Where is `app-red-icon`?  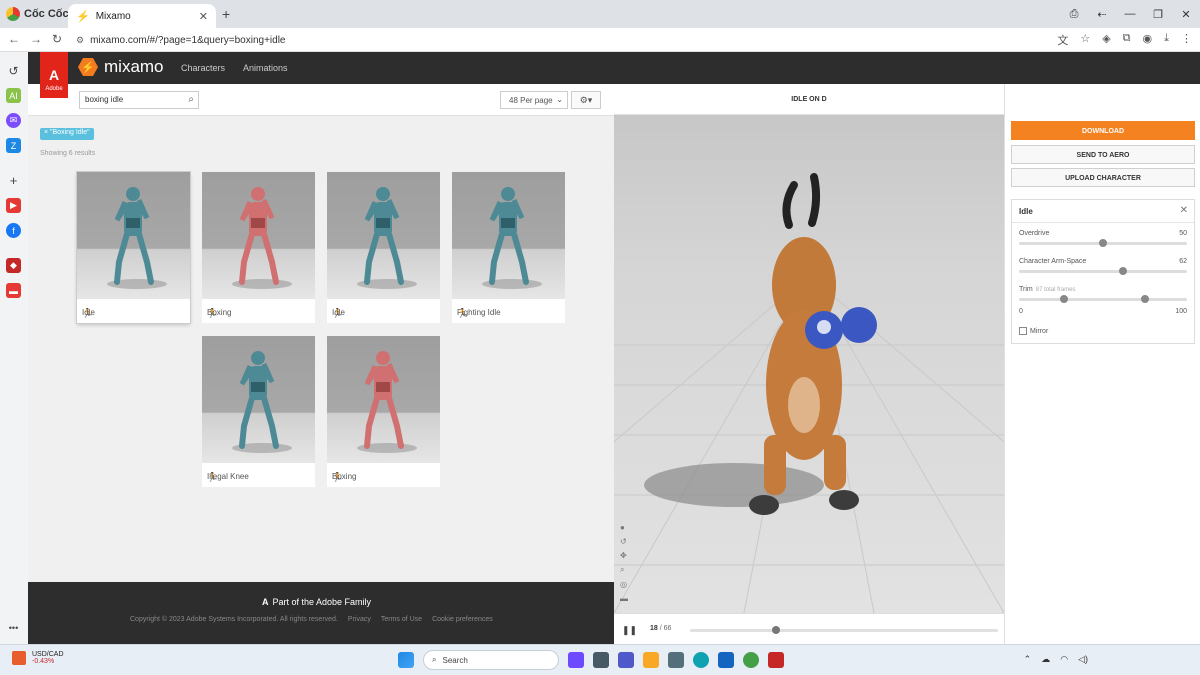
app-red-icon is located at coordinates (776, 660).